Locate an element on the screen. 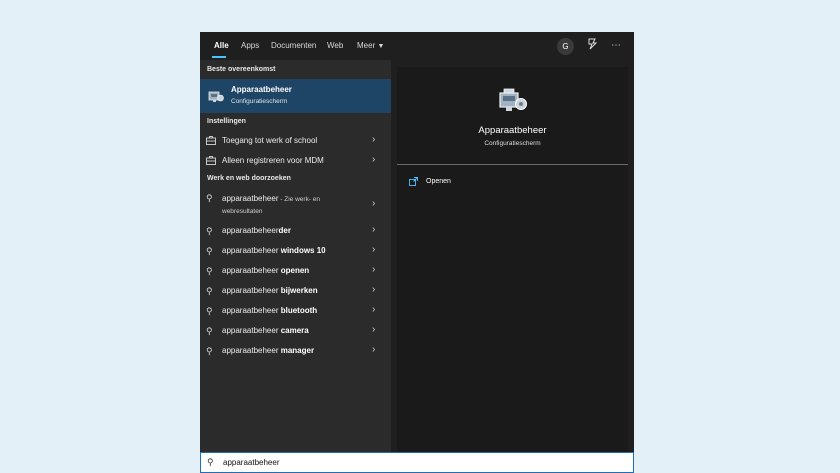  web-suggestion-label: apparaatbeheer windows 10 is located at coordinates (274, 250).